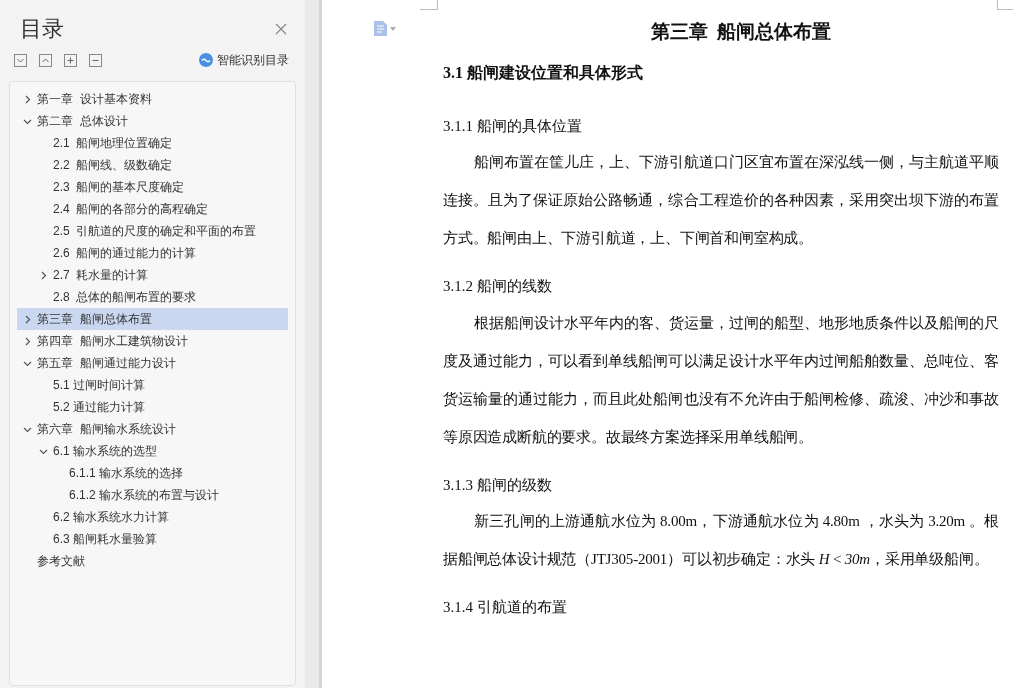 Image resolution: width=1013 pixels, height=688 pixels. What do you see at coordinates (152, 495) in the screenshot?
I see `toc-item: 6.1.2 输水系统的布置与设计` at bounding box center [152, 495].